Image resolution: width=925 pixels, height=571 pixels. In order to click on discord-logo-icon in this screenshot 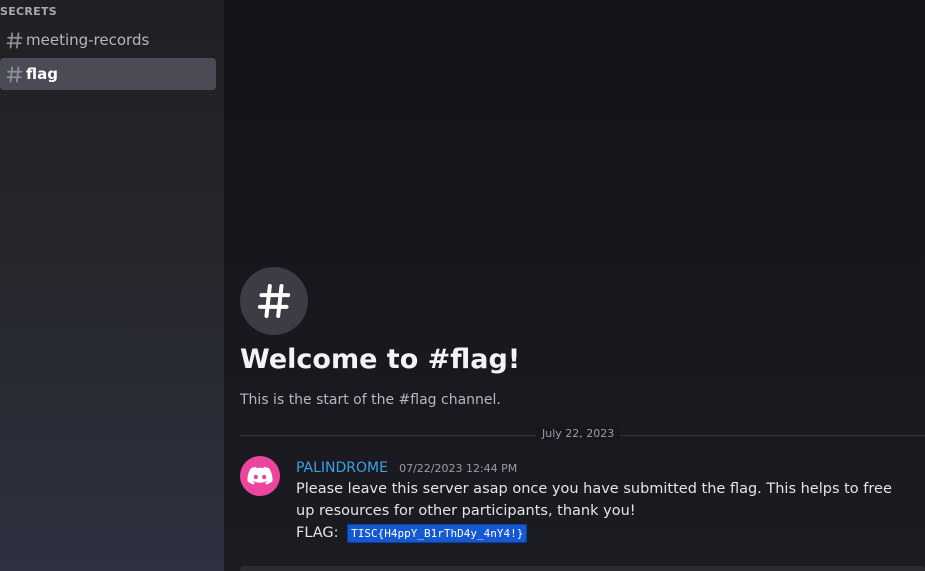, I will do `click(260, 475)`.